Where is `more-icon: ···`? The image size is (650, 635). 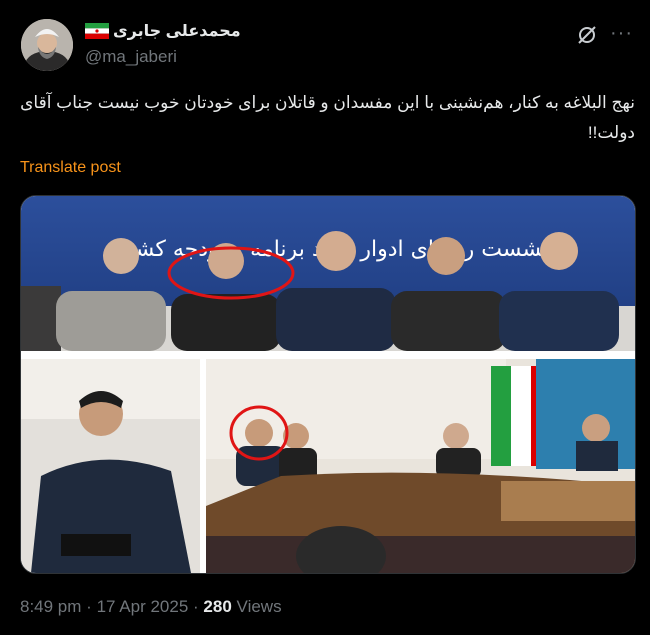
more-icon: ··· is located at coordinates (621, 33).